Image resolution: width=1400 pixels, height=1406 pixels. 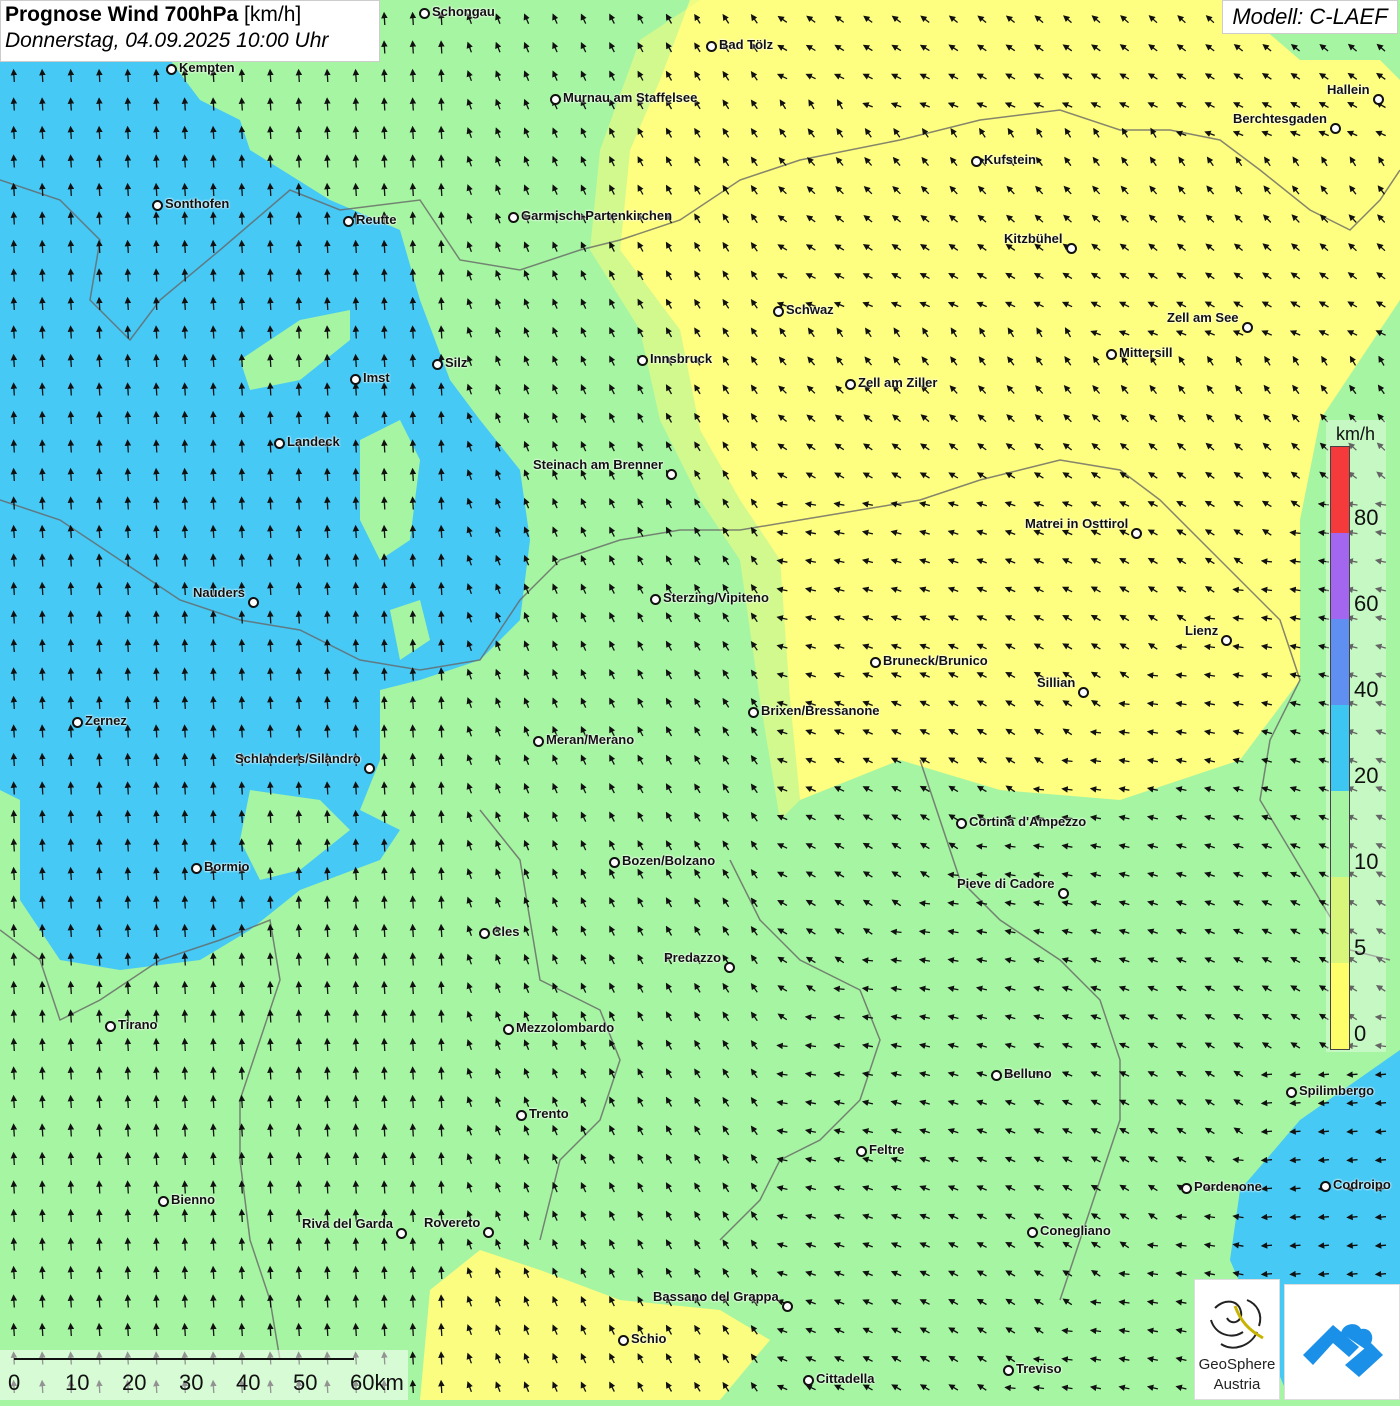 What do you see at coordinates (1237, 1339) in the screenshot?
I see `geosphere-logo: GeoSphere Austria` at bounding box center [1237, 1339].